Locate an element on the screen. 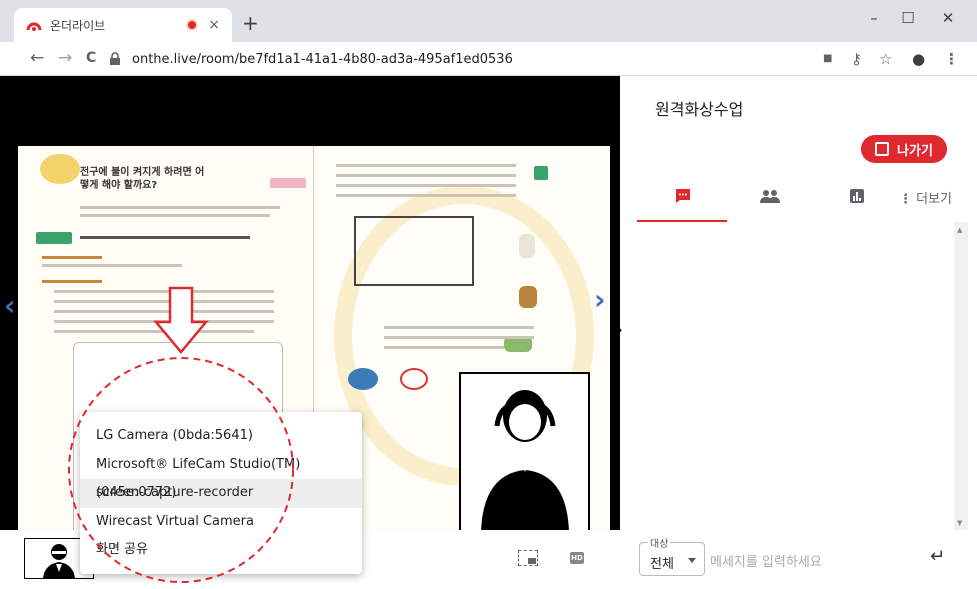 Image resolution: width=977 pixels, height=589 pixels. tab-close-button: × is located at coordinates (214, 25).